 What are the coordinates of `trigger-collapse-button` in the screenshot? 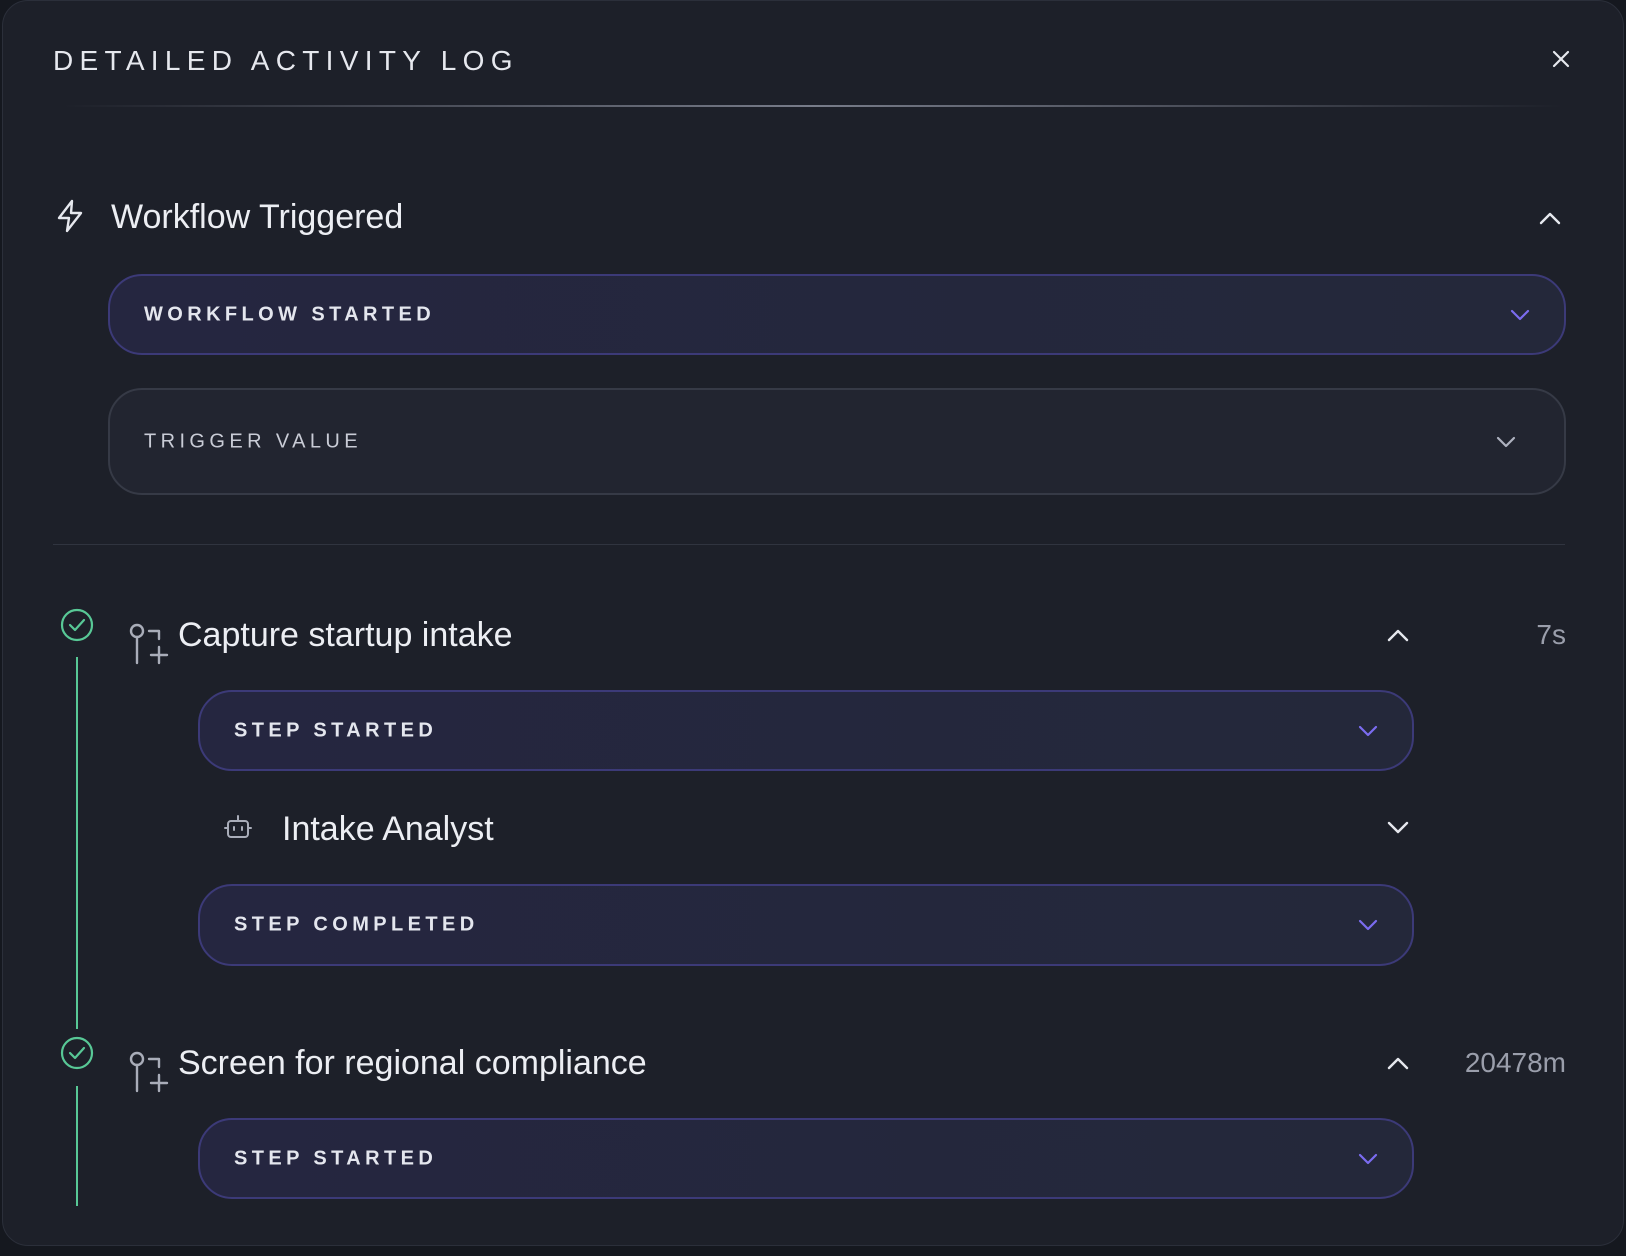 It's located at (1550, 218).